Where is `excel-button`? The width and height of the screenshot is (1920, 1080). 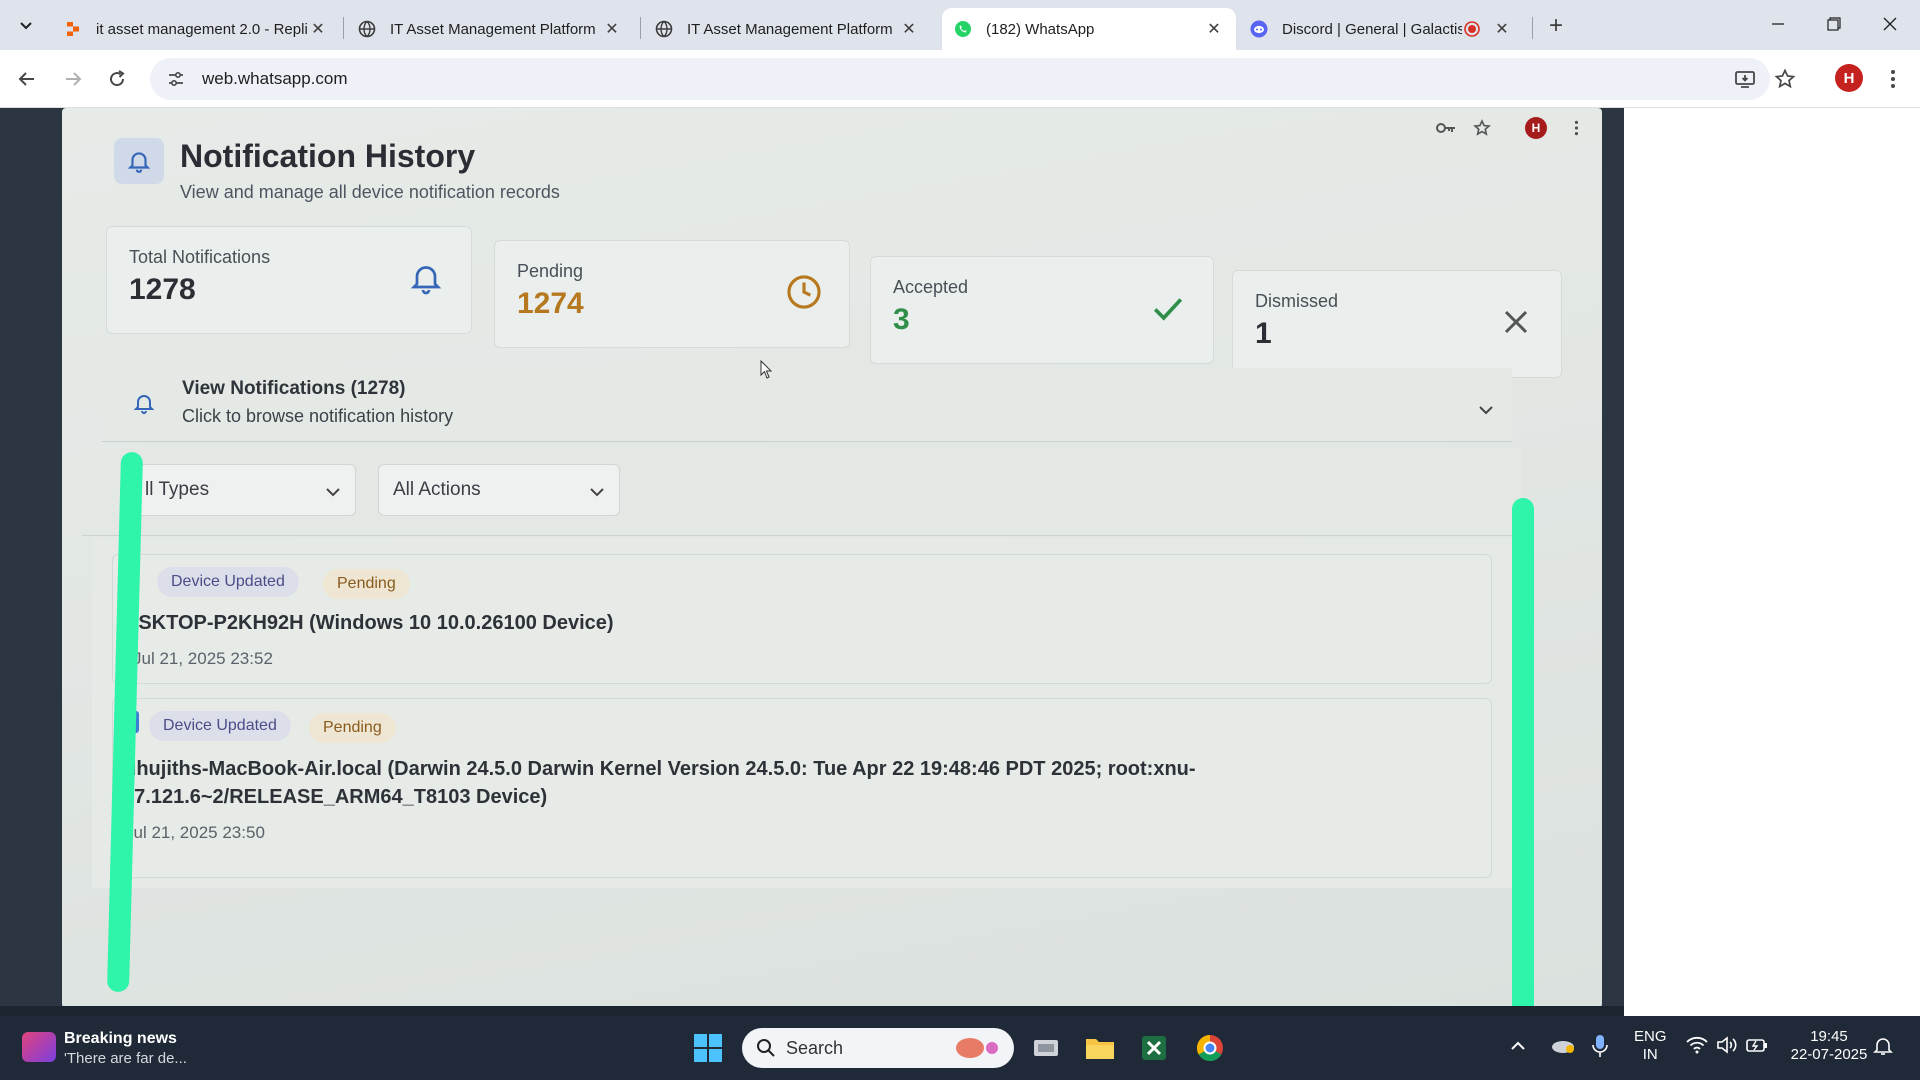
excel-button is located at coordinates (1154, 1048).